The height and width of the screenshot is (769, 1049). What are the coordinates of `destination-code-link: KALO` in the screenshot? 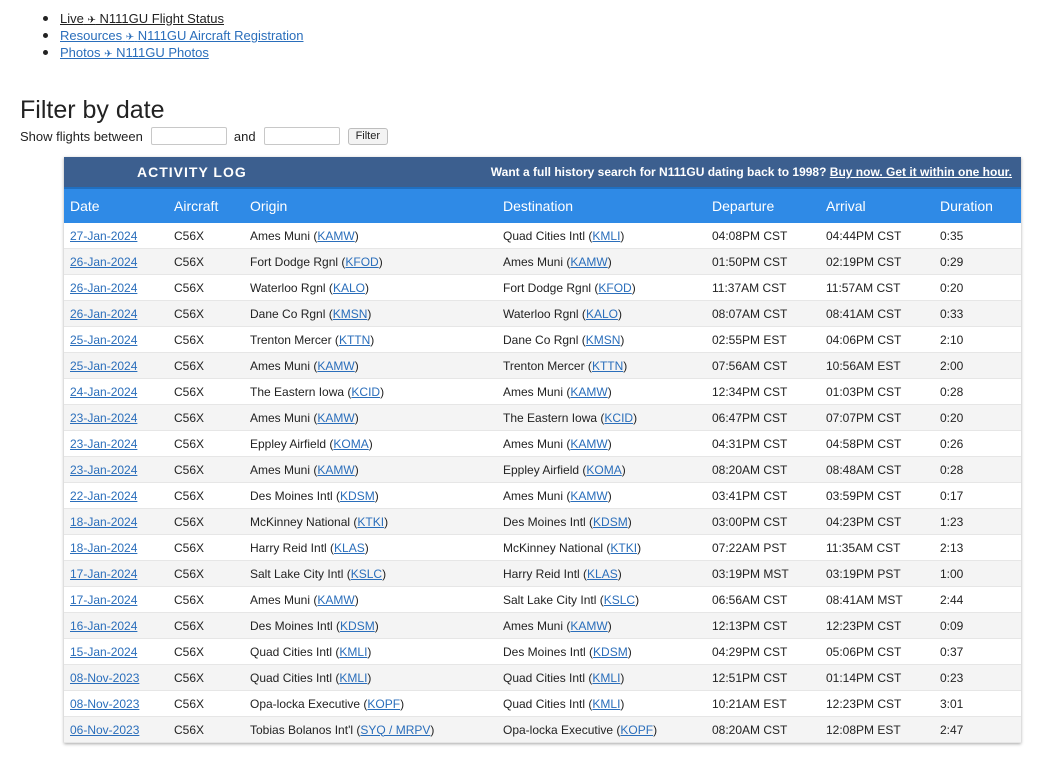 It's located at (602, 314).